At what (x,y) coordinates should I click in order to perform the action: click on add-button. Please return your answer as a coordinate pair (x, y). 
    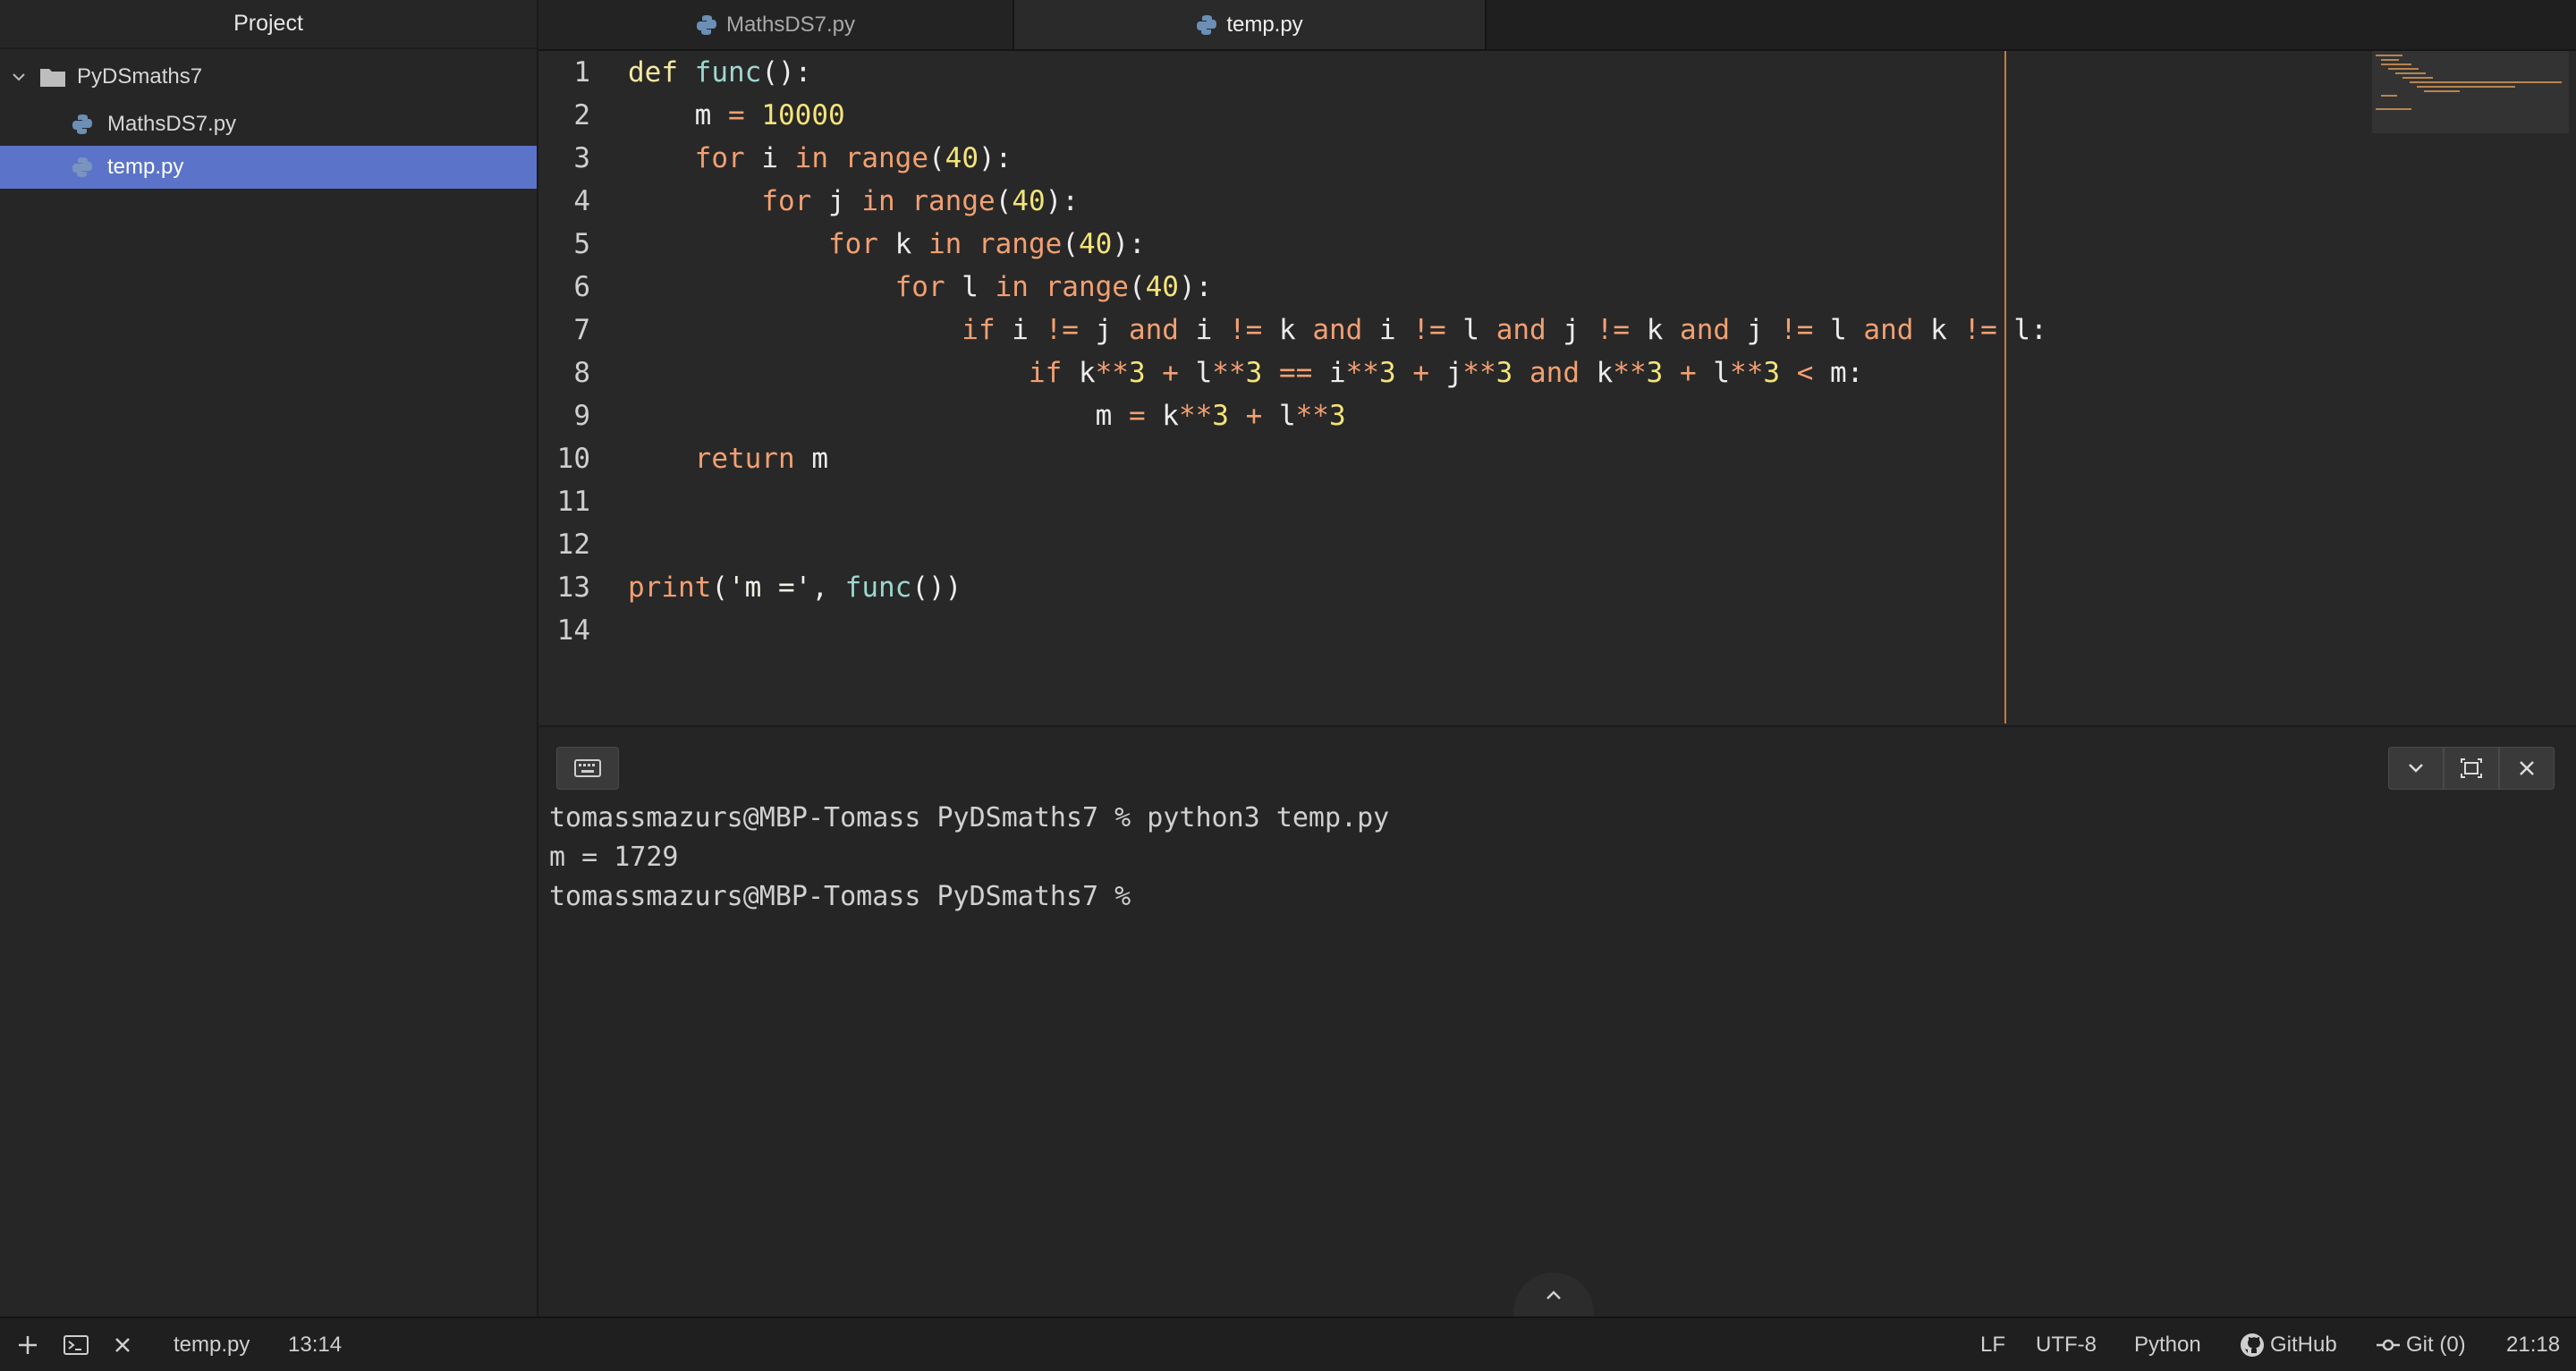
    Looking at the image, I should click on (27, 1344).